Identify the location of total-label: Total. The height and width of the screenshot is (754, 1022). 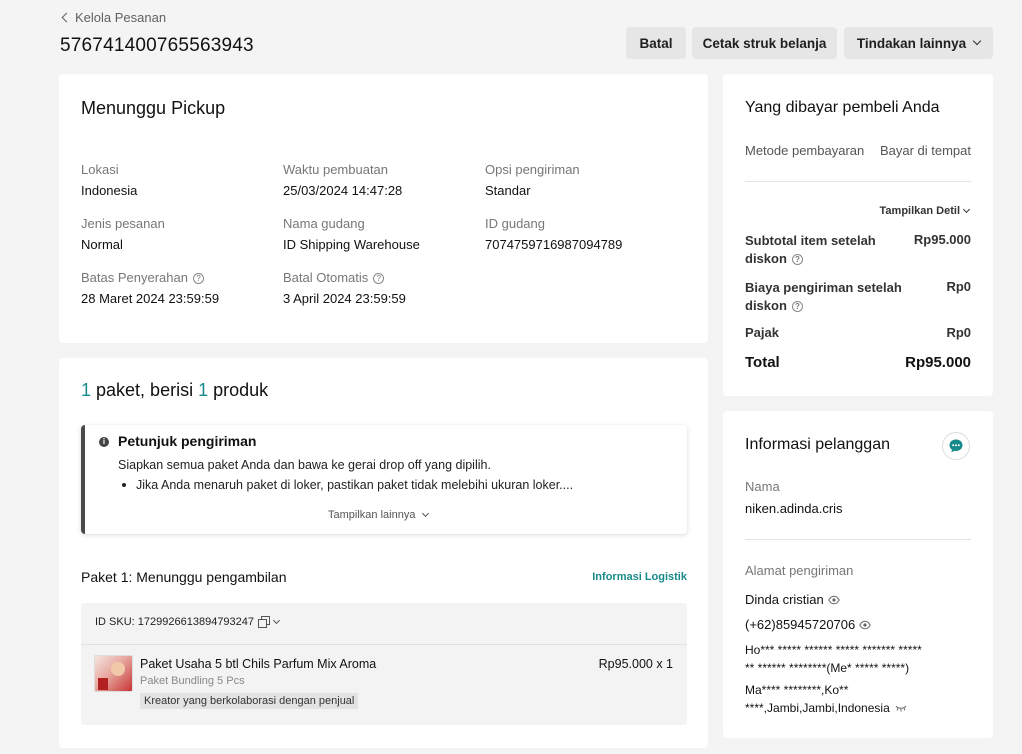
(762, 362).